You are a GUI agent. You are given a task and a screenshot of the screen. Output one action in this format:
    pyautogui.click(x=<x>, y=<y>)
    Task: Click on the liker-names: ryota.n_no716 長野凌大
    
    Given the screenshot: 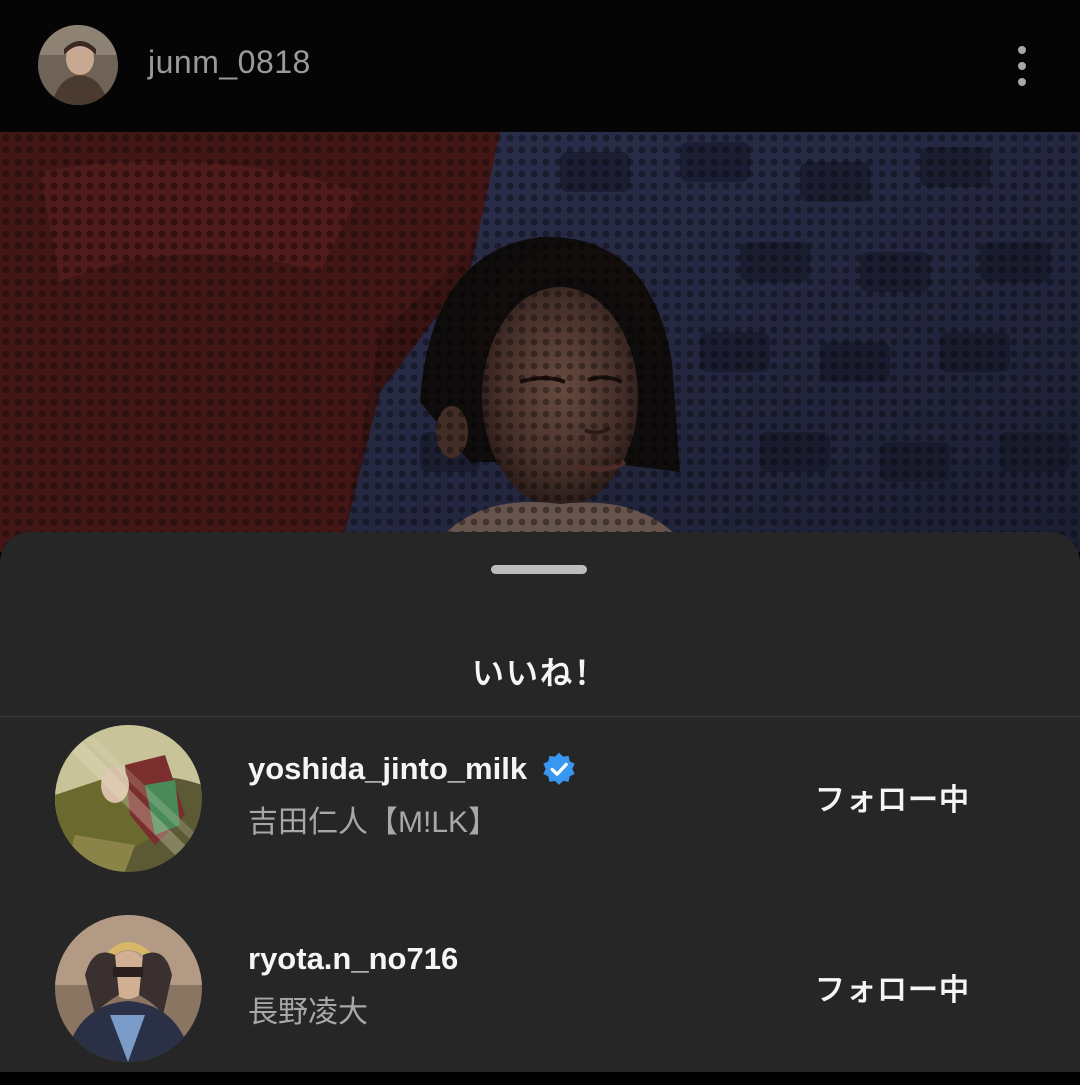 What is the action you would take?
    pyautogui.click(x=353, y=986)
    